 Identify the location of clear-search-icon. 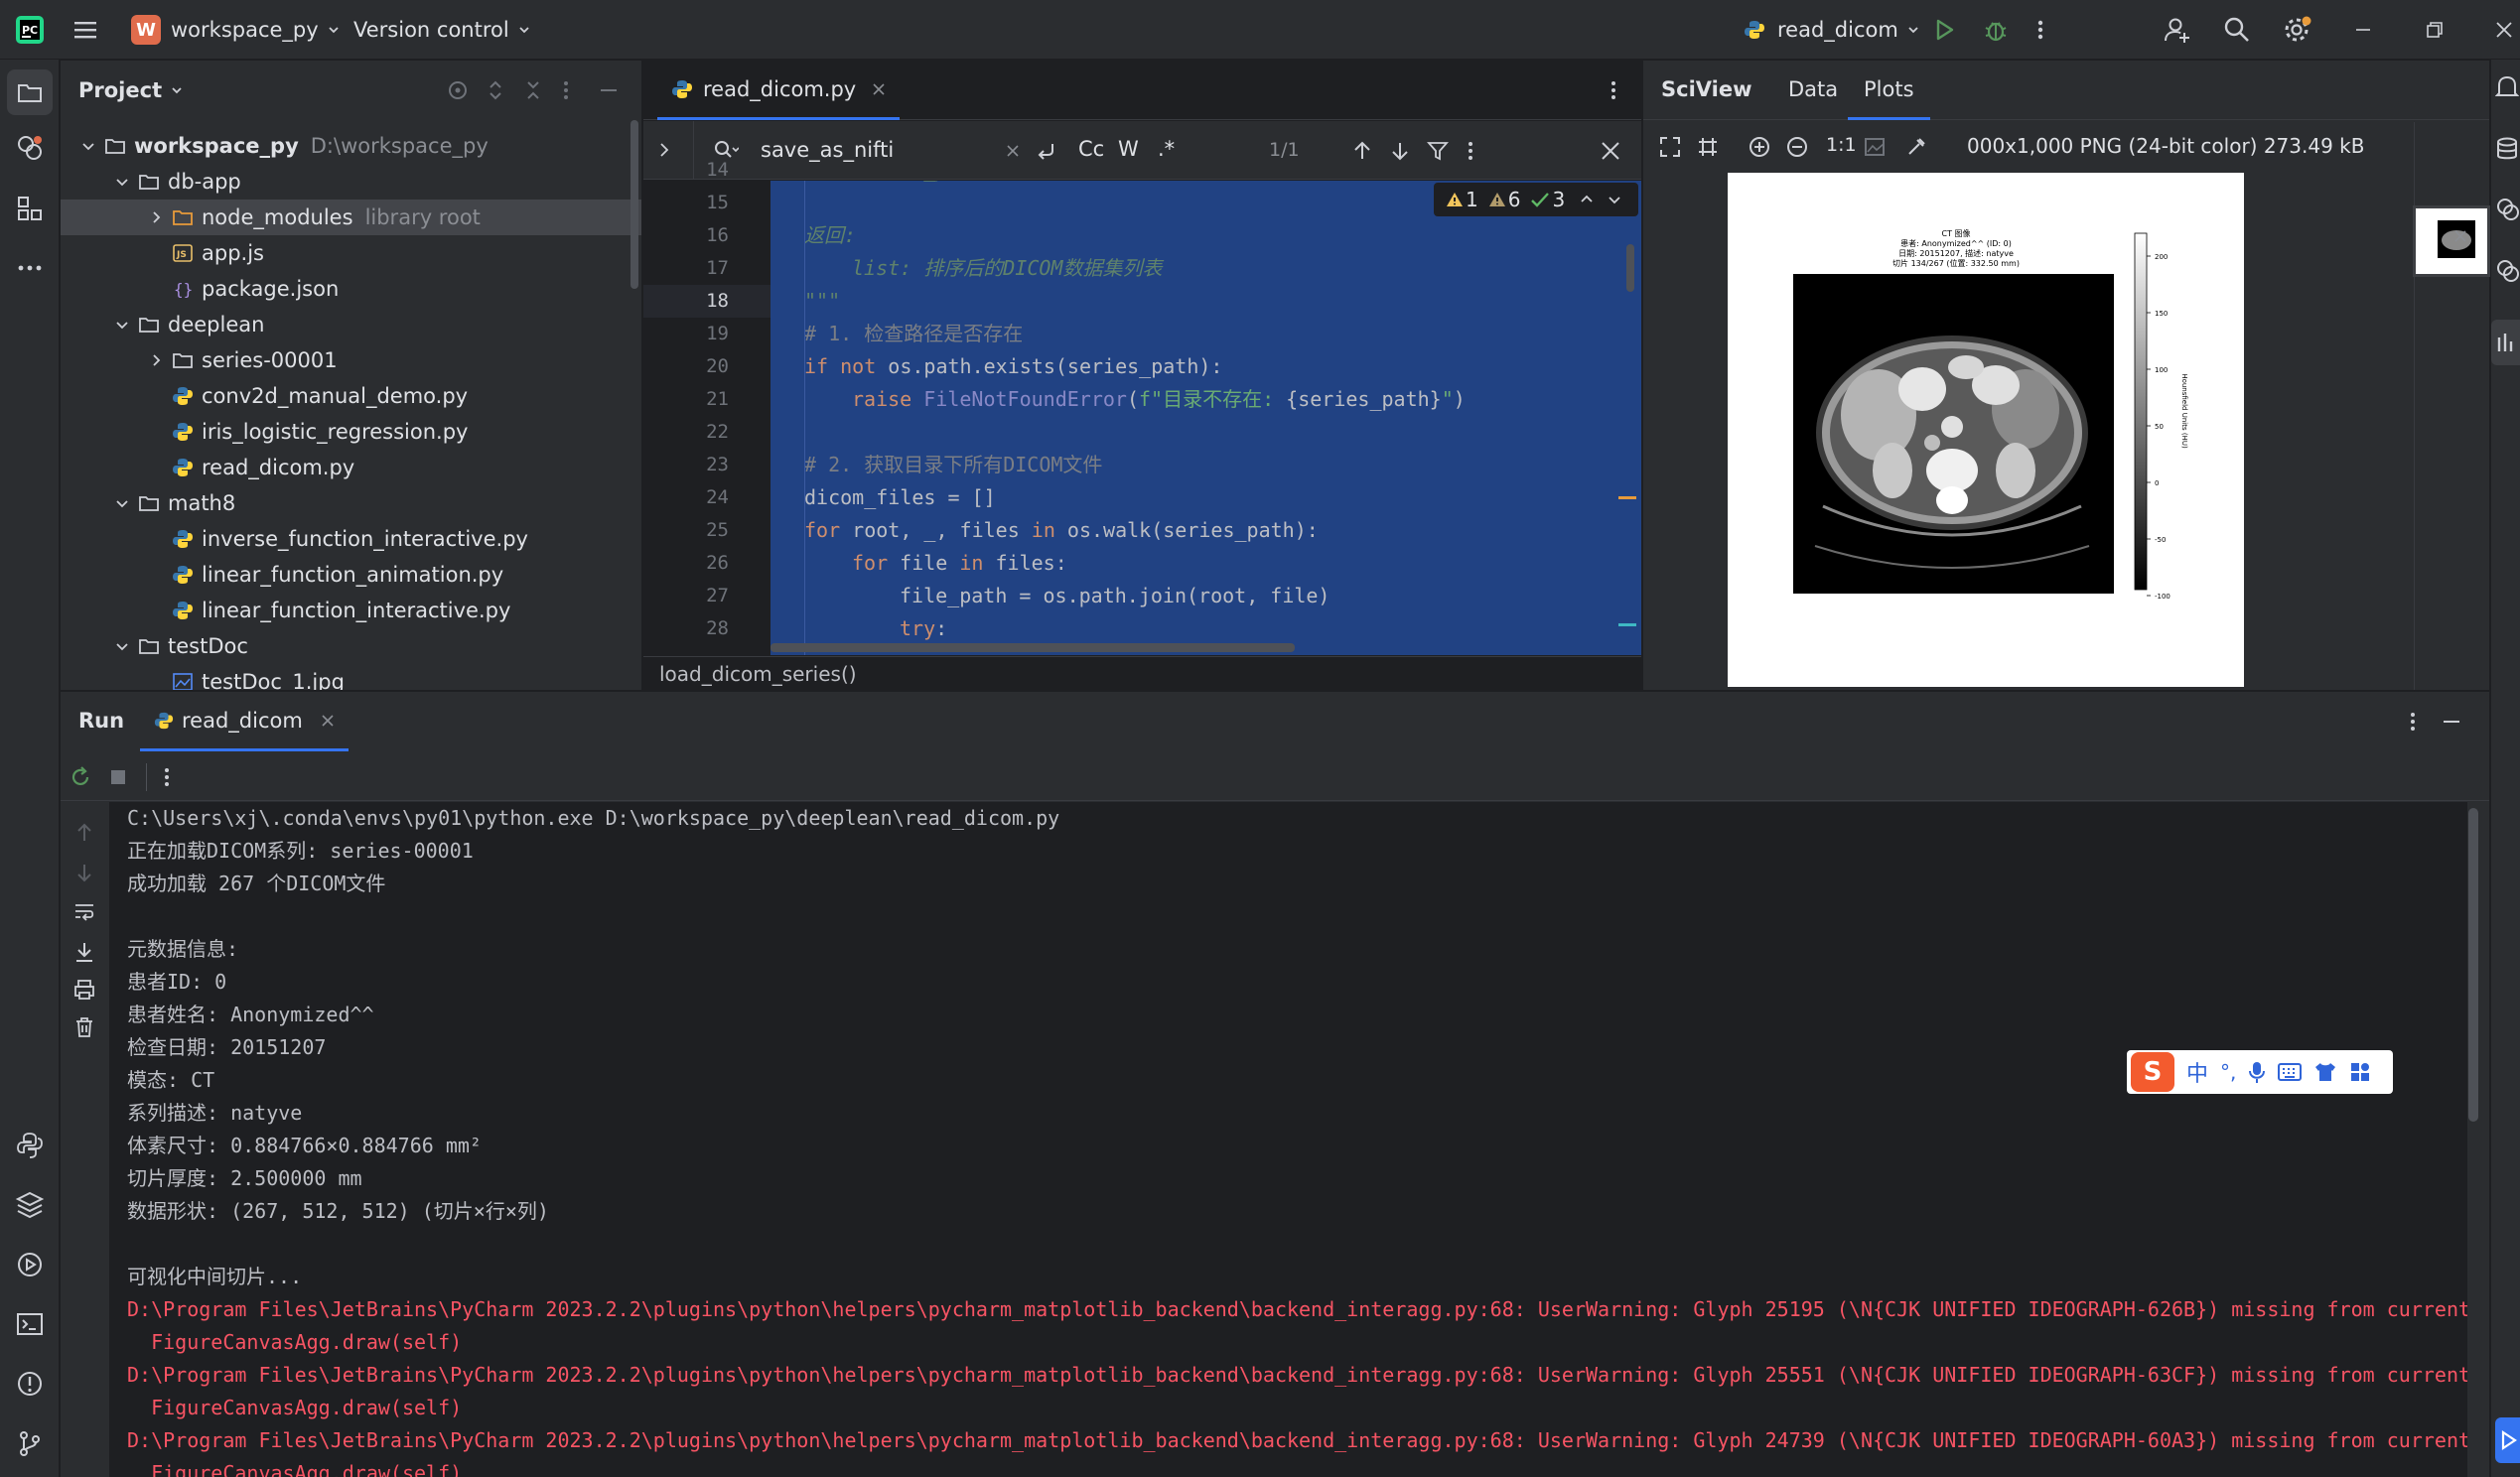
(1013, 151).